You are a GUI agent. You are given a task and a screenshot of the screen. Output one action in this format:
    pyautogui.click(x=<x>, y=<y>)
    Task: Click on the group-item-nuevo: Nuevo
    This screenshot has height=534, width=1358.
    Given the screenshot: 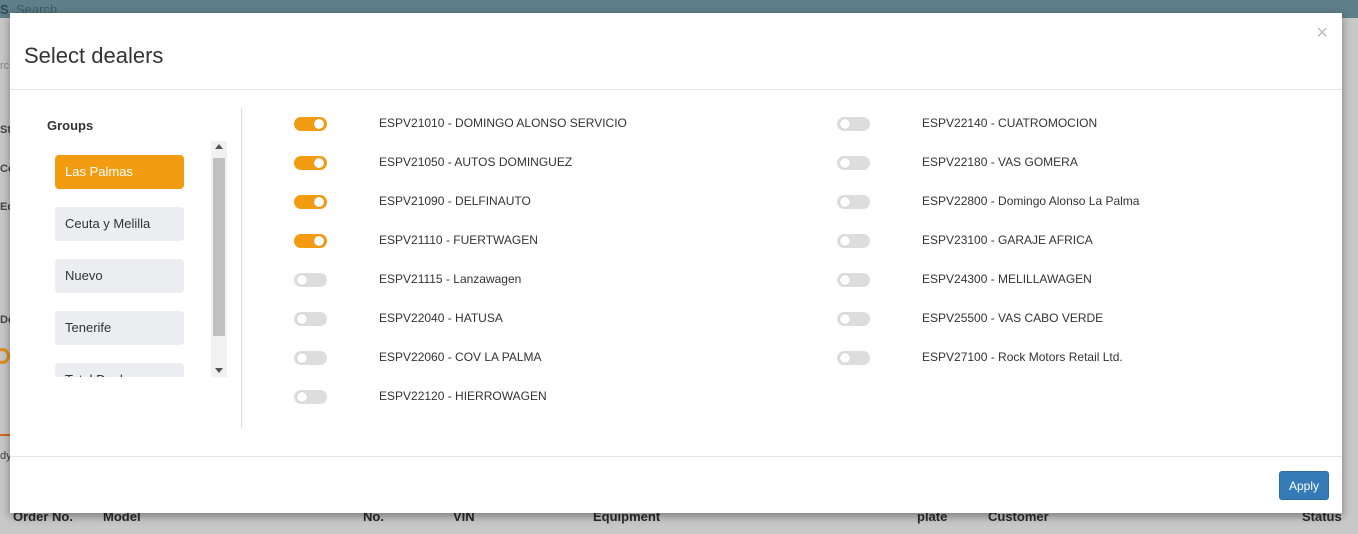 What is the action you would take?
    pyautogui.click(x=119, y=276)
    